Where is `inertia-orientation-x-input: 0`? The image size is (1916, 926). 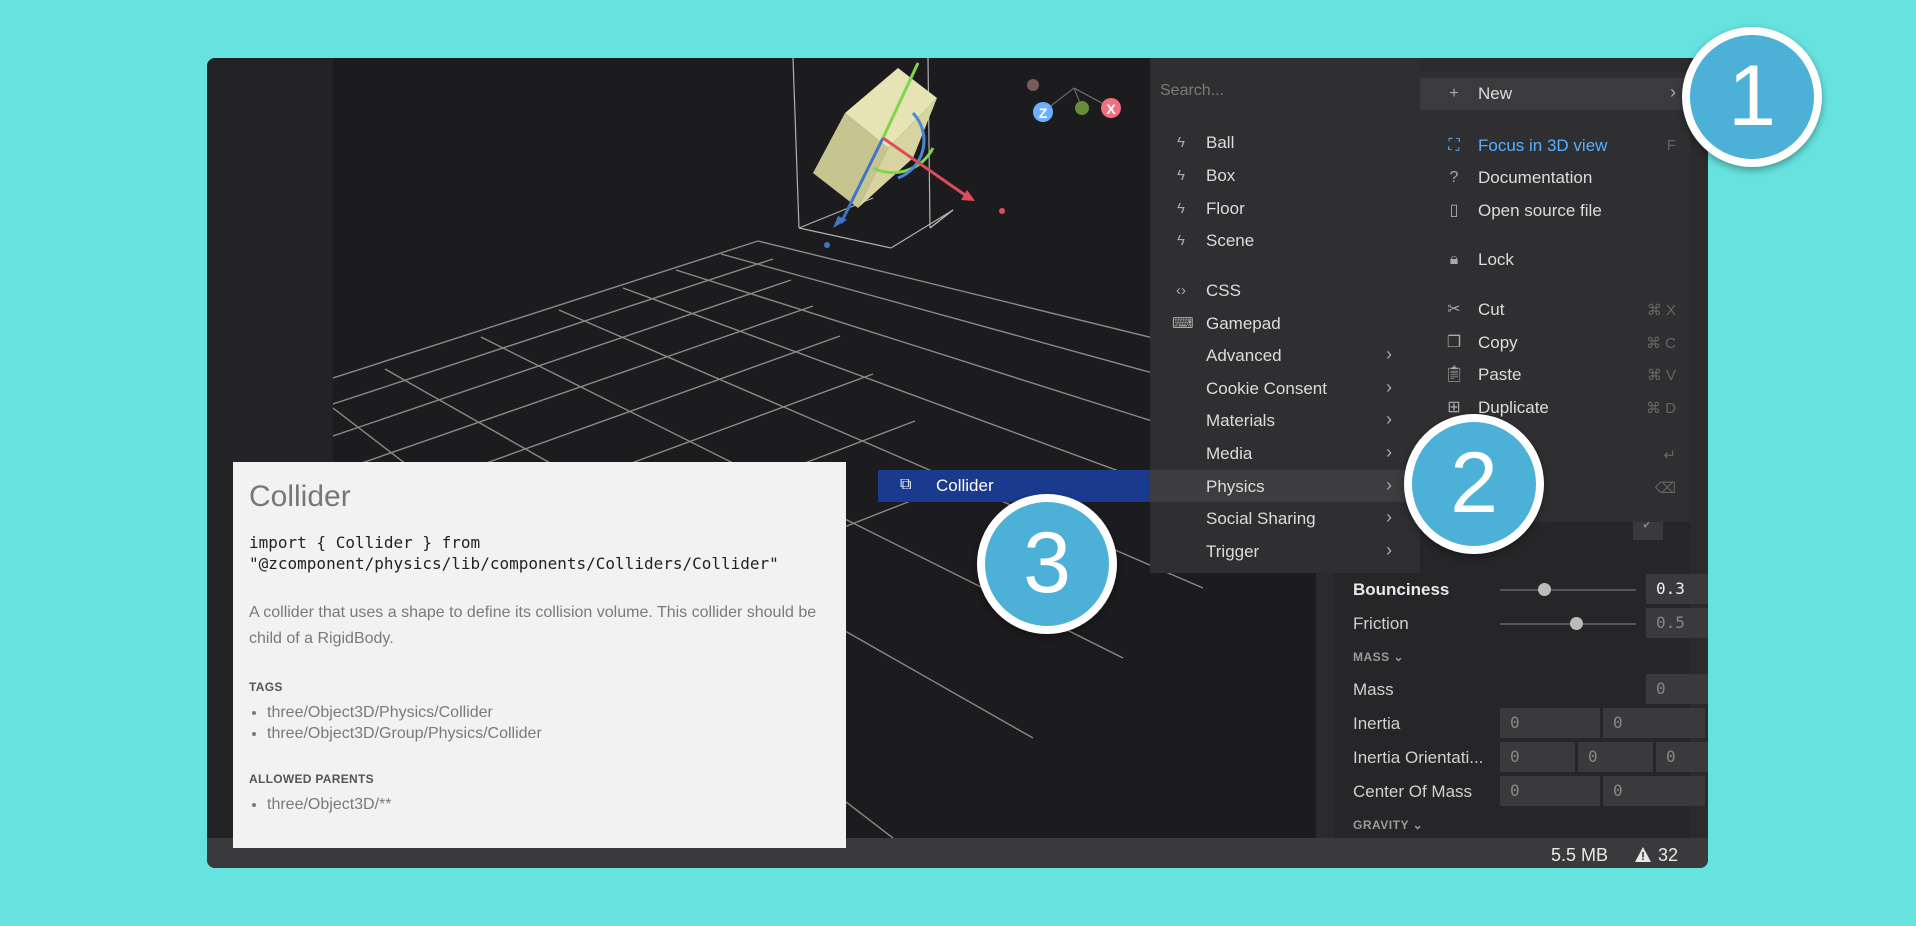 inertia-orientation-x-input: 0 is located at coordinates (1537, 757).